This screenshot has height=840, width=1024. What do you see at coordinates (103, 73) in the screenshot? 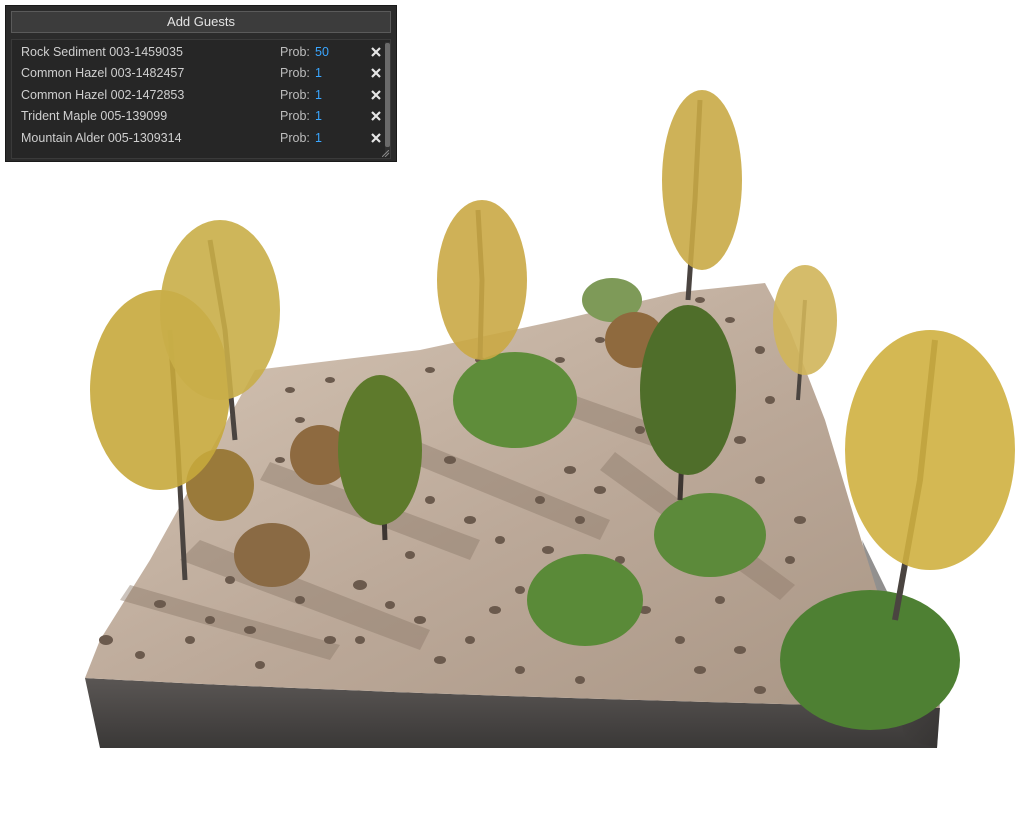
I see `guest-name: Common Hazel 003-1482457` at bounding box center [103, 73].